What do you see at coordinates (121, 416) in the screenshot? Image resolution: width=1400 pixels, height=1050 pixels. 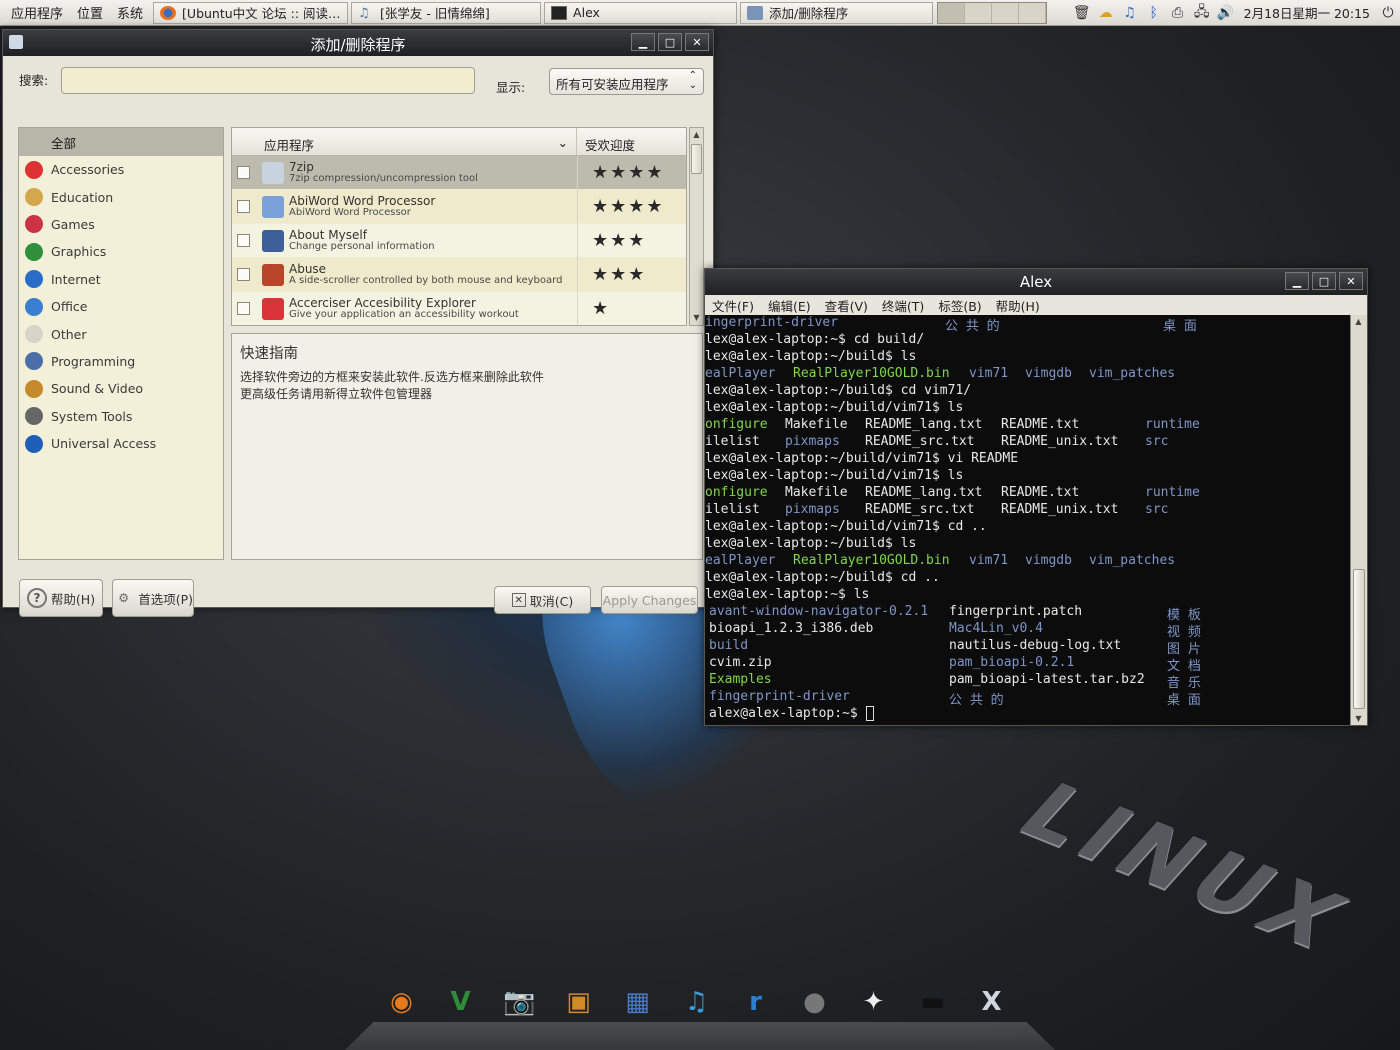 I see `category-item: System Tools` at bounding box center [121, 416].